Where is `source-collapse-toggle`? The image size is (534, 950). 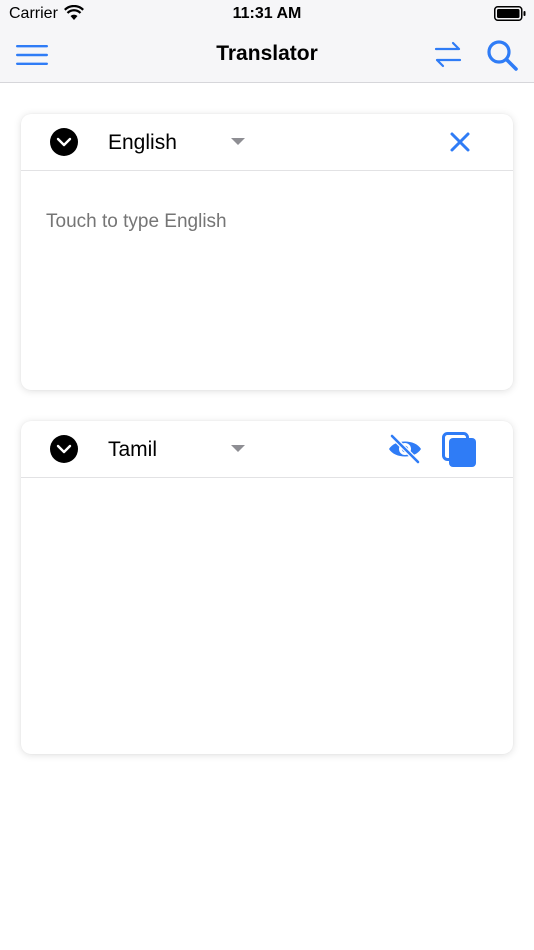 source-collapse-toggle is located at coordinates (64, 142).